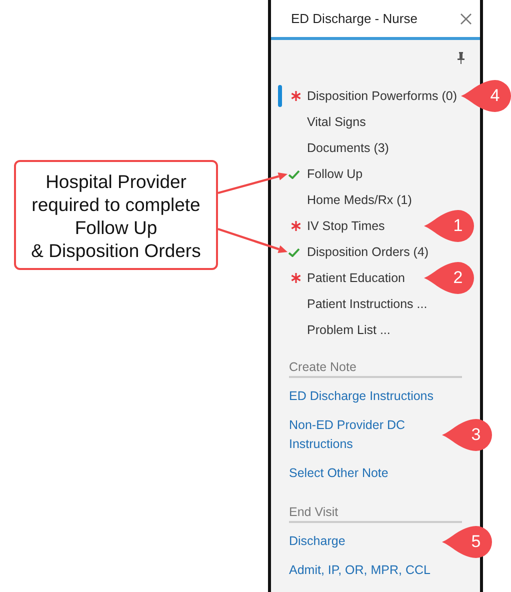 The image size is (511, 592). What do you see at coordinates (467, 542) in the screenshot?
I see `callout-marker: 5` at bounding box center [467, 542].